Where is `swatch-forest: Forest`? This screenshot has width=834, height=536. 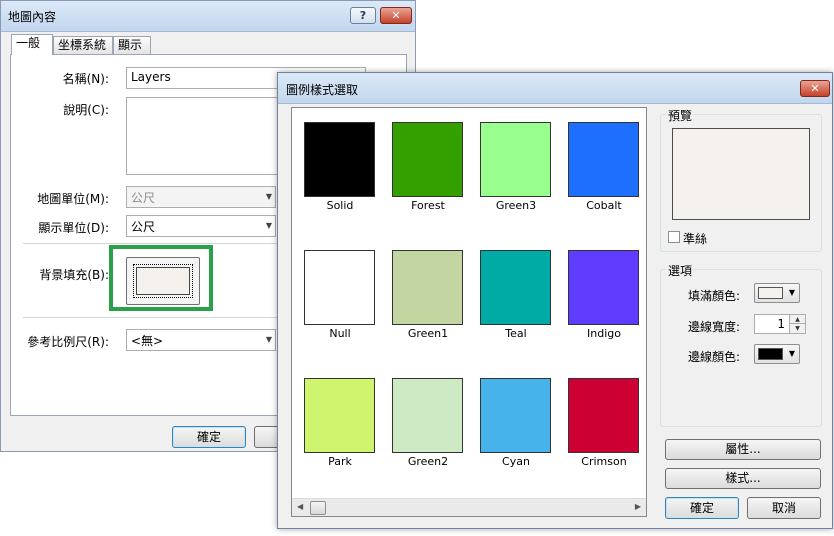 swatch-forest: Forest is located at coordinates (424, 165).